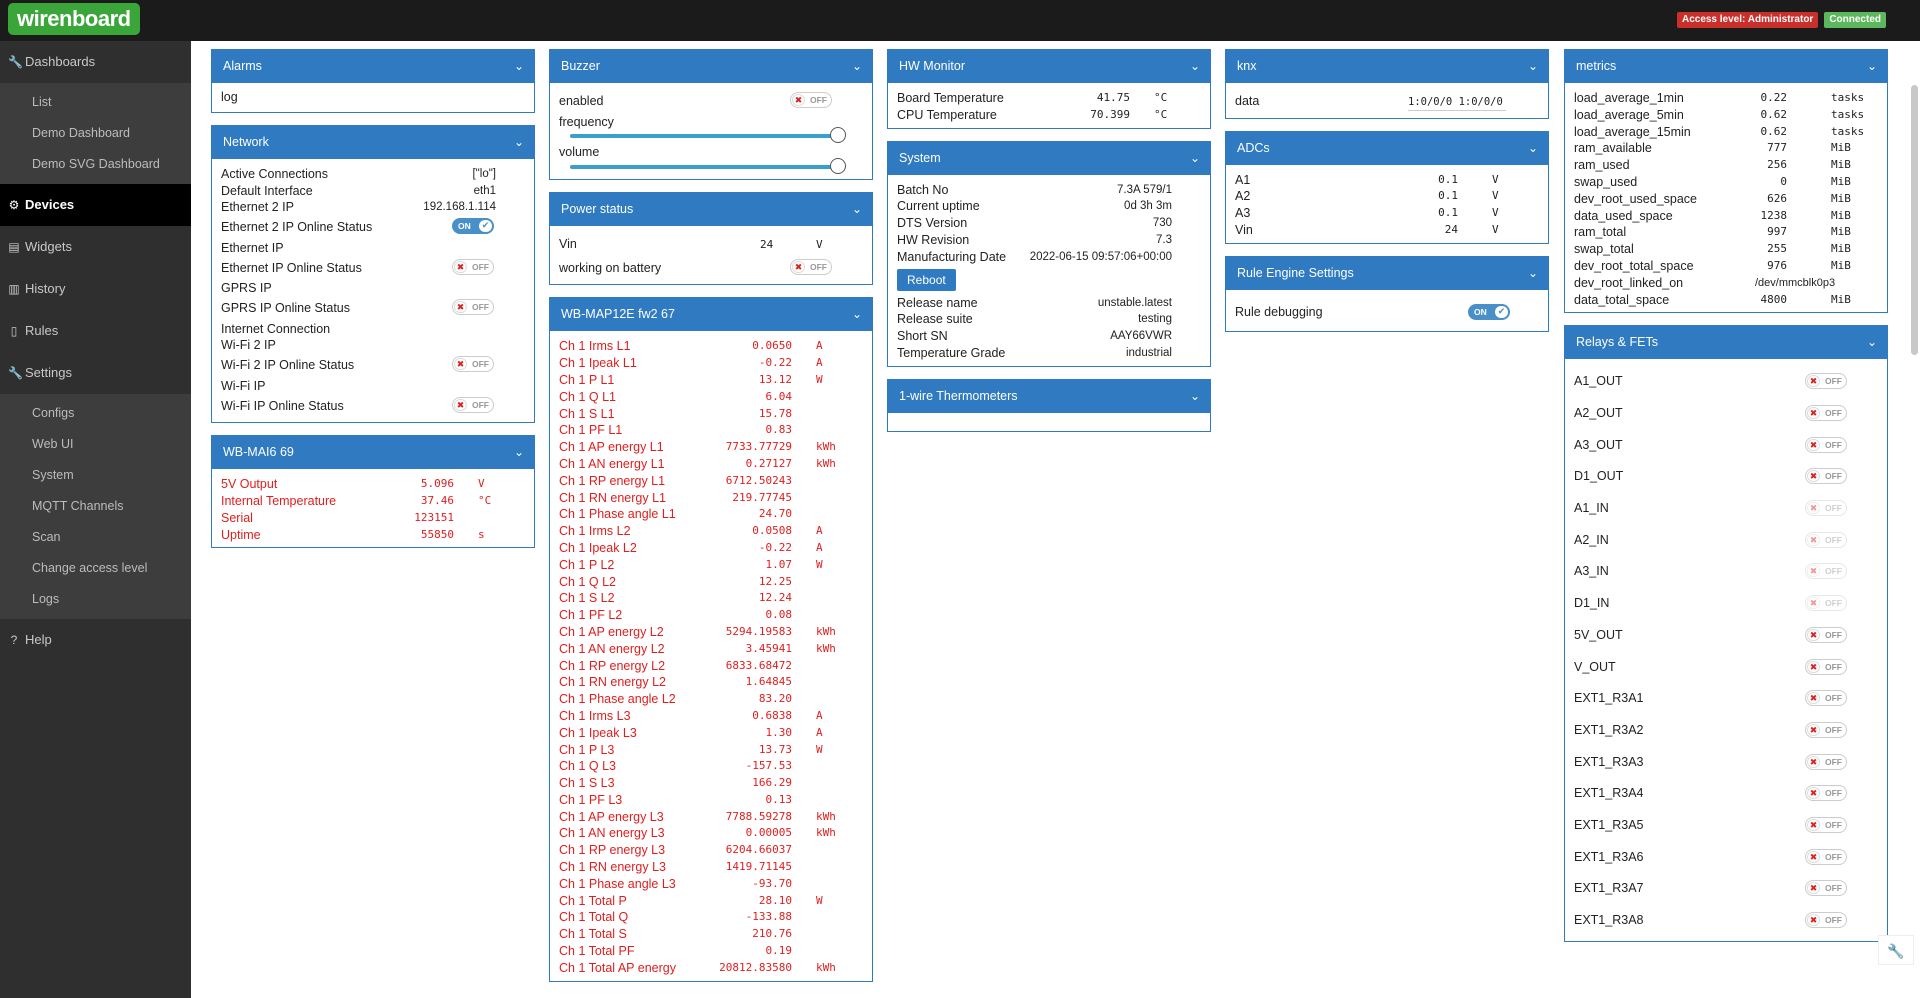 This screenshot has width=1920, height=998. Describe the element at coordinates (373, 66) in the screenshot. I see `card-header: Alarms ⌄` at that location.